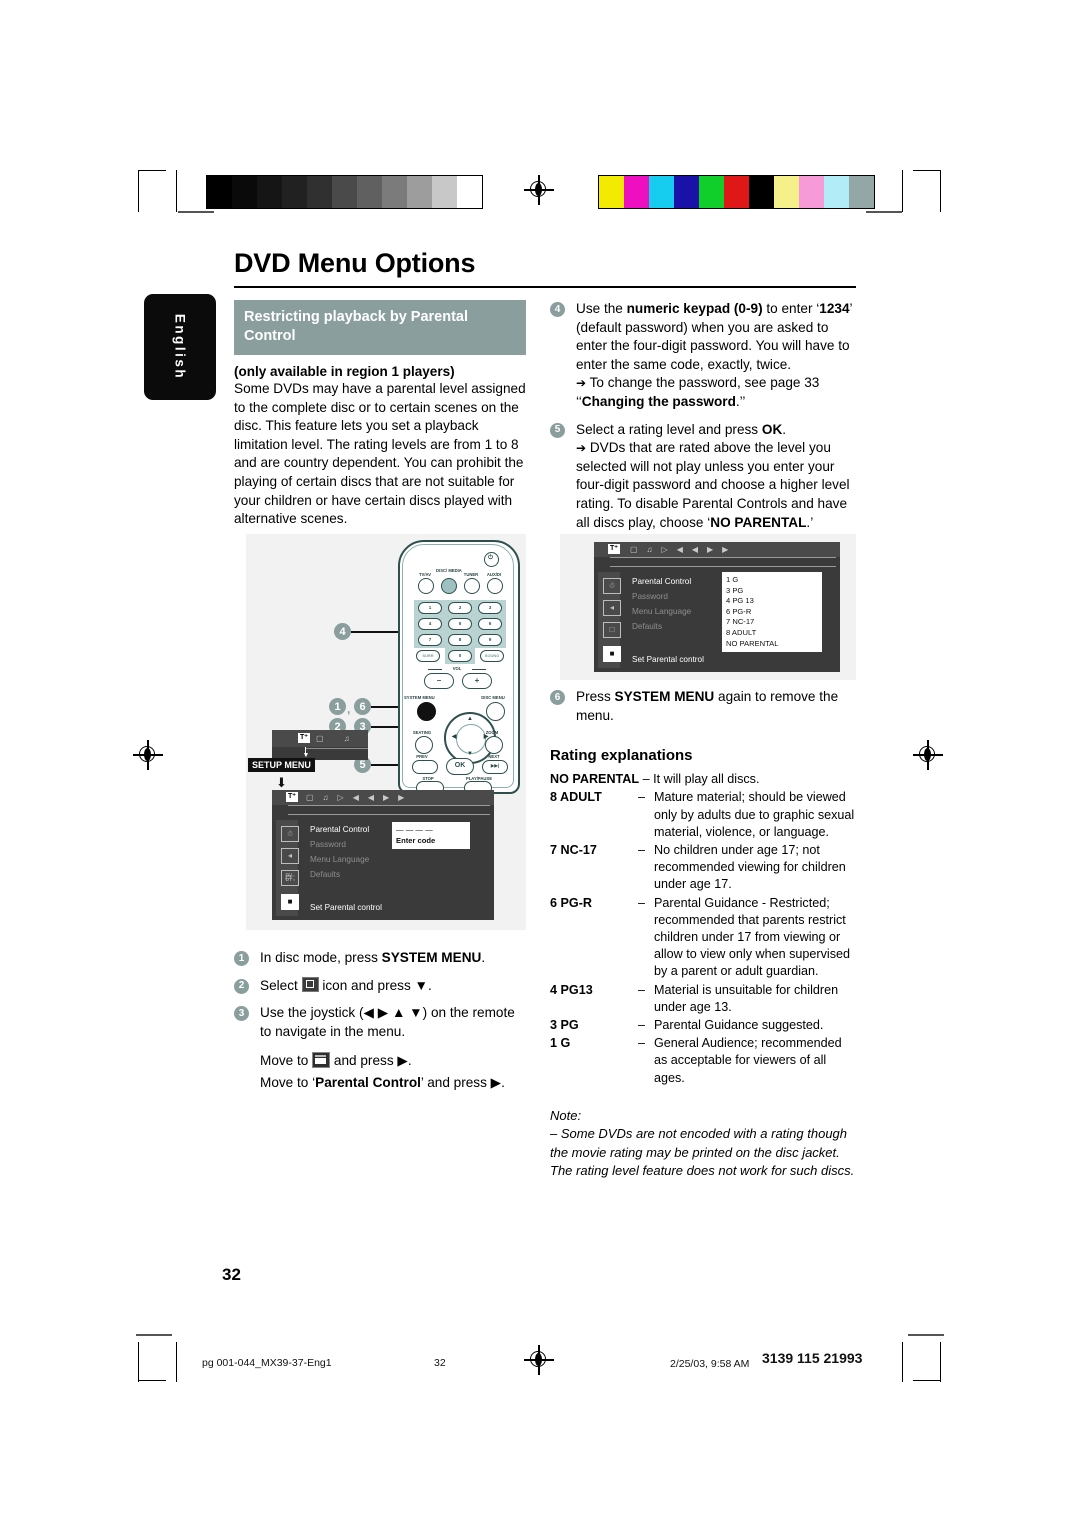  What do you see at coordinates (241, 1014) in the screenshot?
I see `step-number: 3` at bounding box center [241, 1014].